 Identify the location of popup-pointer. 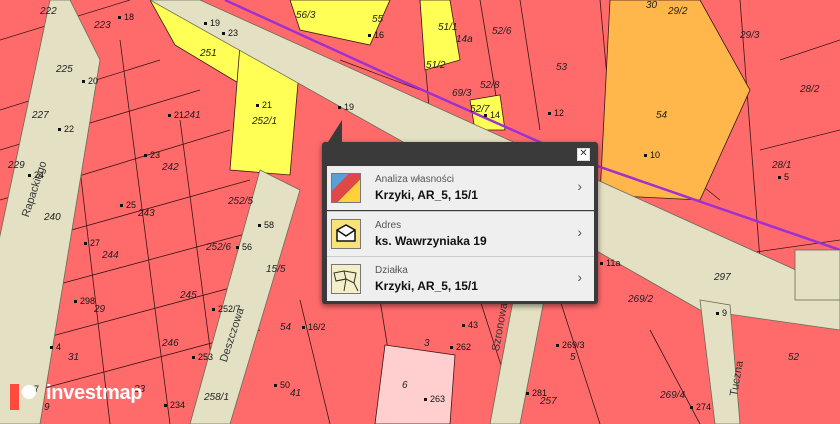
(335, 131).